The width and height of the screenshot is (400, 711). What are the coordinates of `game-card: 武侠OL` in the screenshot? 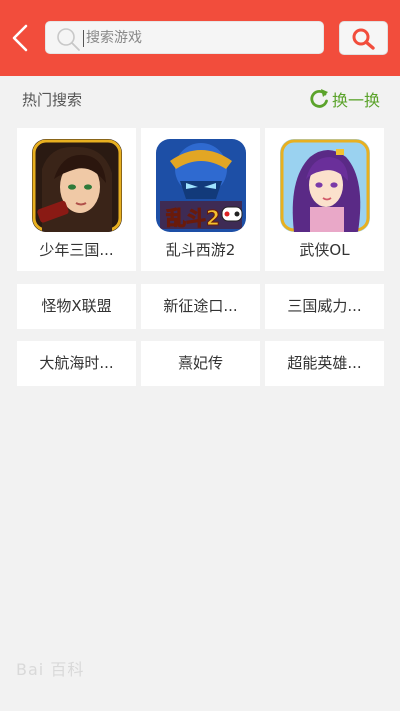 It's located at (324, 199).